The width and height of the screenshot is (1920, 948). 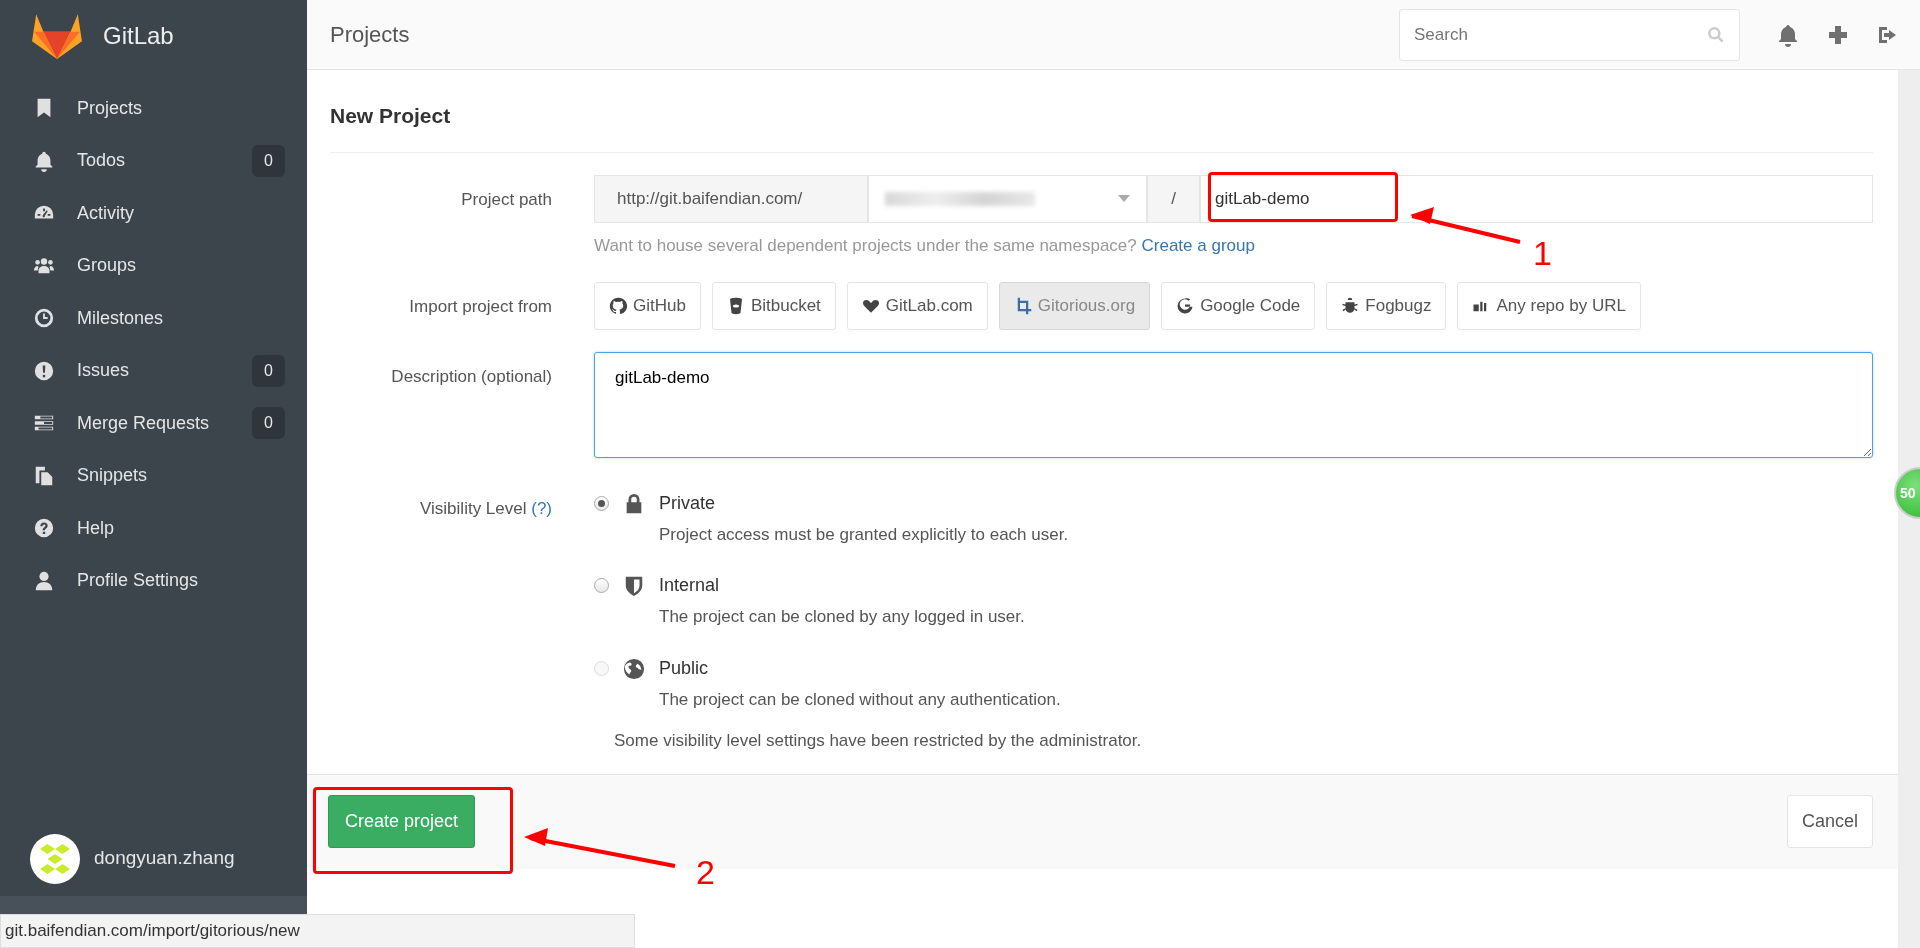 What do you see at coordinates (1536, 198) in the screenshot?
I see `project-name-field: gitLab-demo` at bounding box center [1536, 198].